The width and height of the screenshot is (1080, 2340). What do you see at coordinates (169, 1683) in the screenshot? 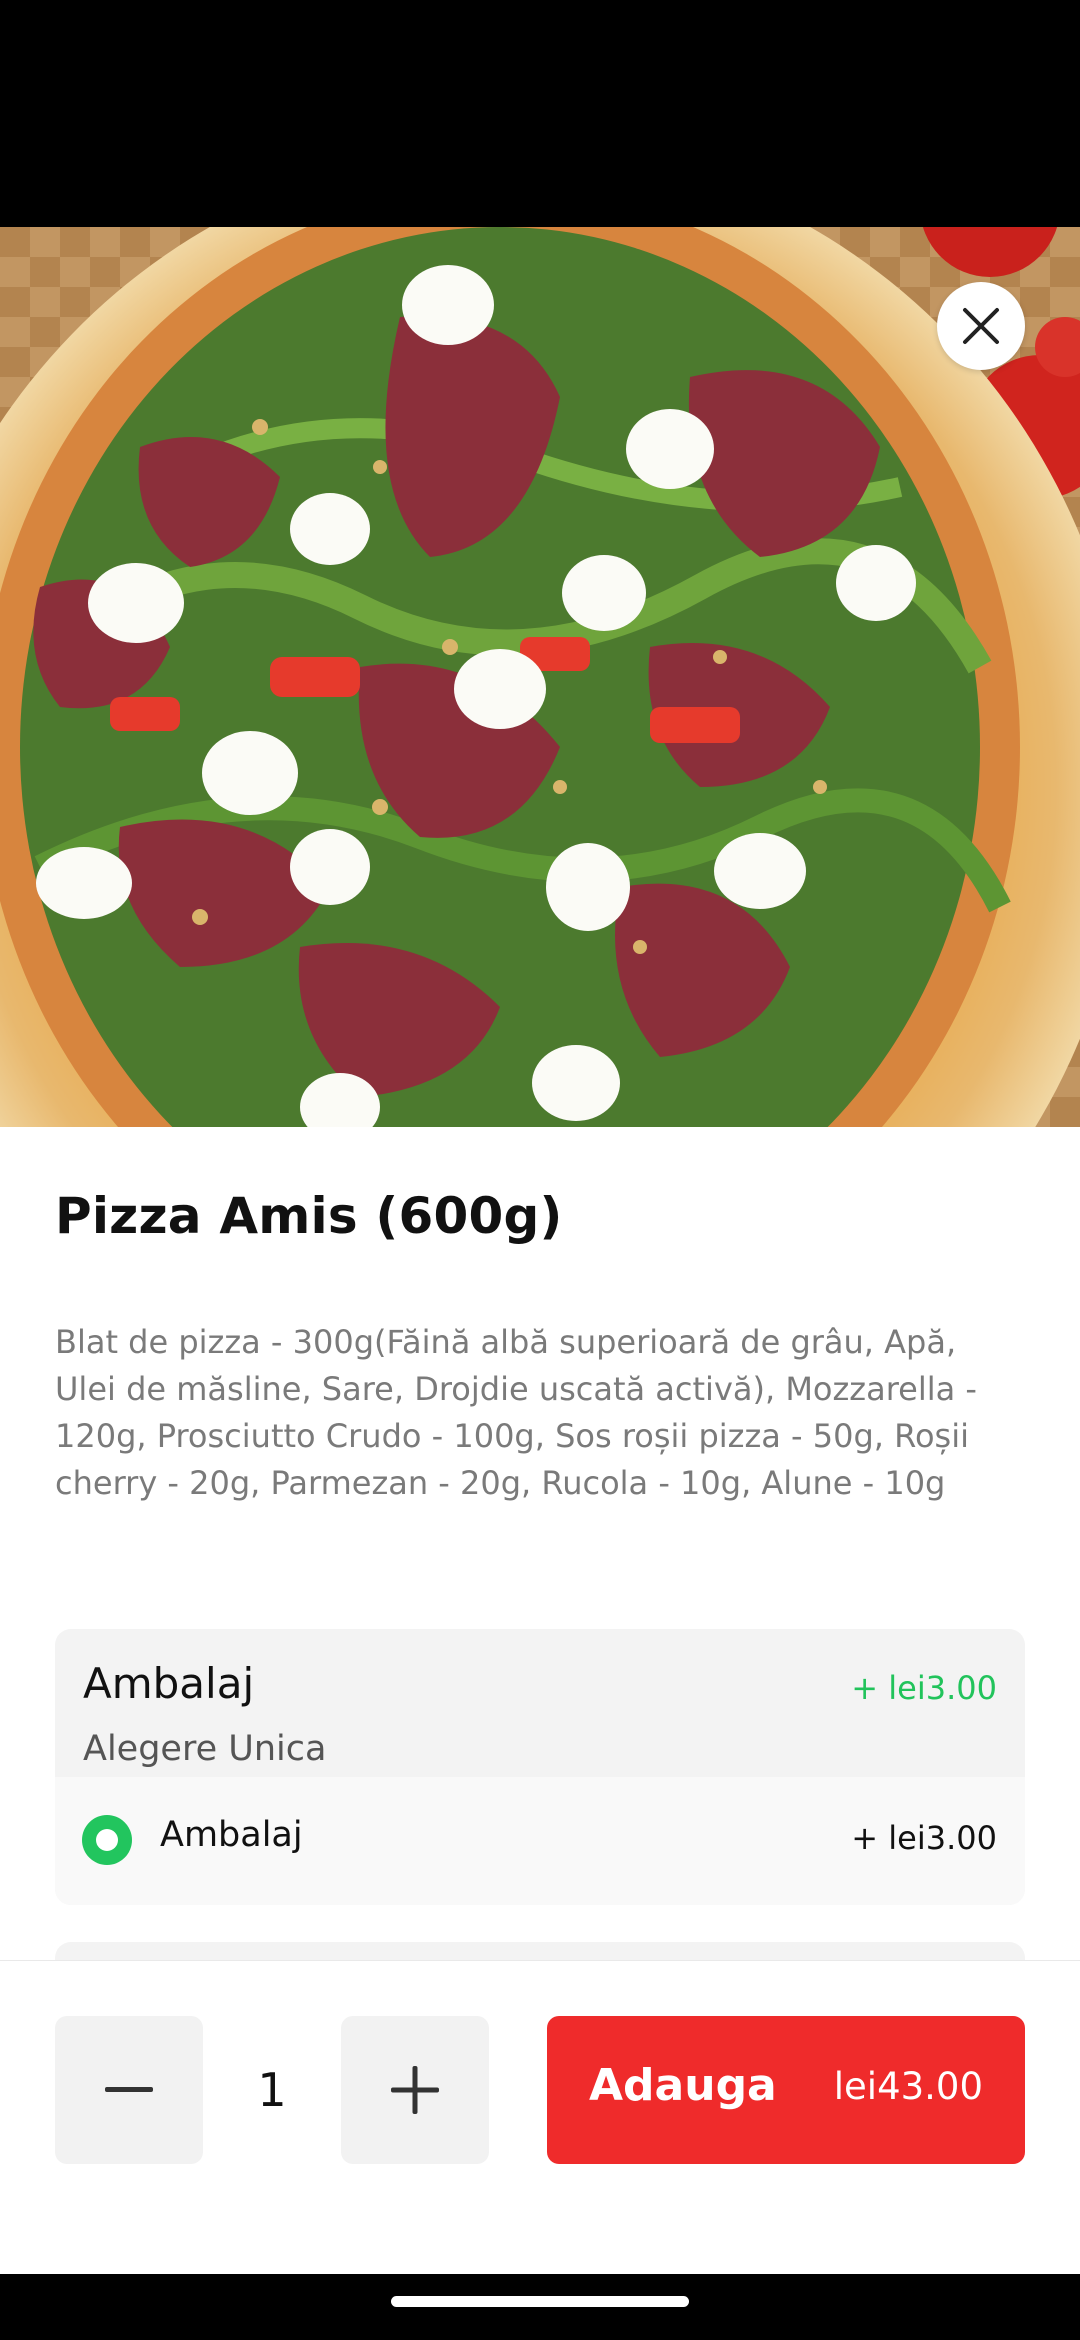
I see `option-group-title: Ambalaj` at bounding box center [169, 1683].